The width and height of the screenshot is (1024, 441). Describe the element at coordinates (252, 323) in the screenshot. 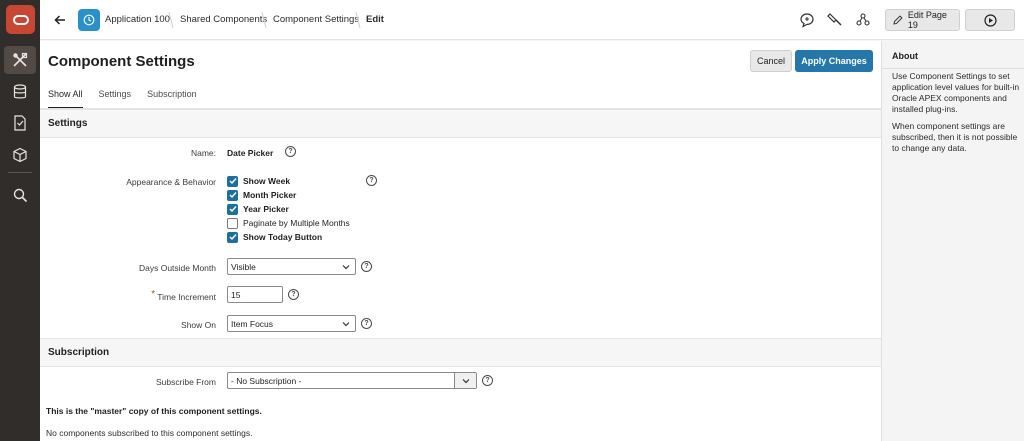

I see `select-value: Item Focus` at that location.